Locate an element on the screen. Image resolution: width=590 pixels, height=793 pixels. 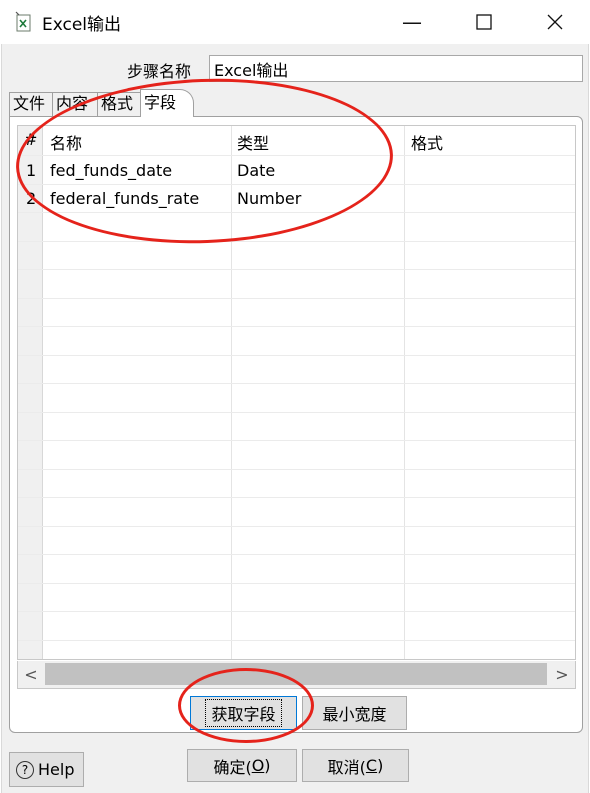
window-title: Excel输出 is located at coordinates (82, 25).